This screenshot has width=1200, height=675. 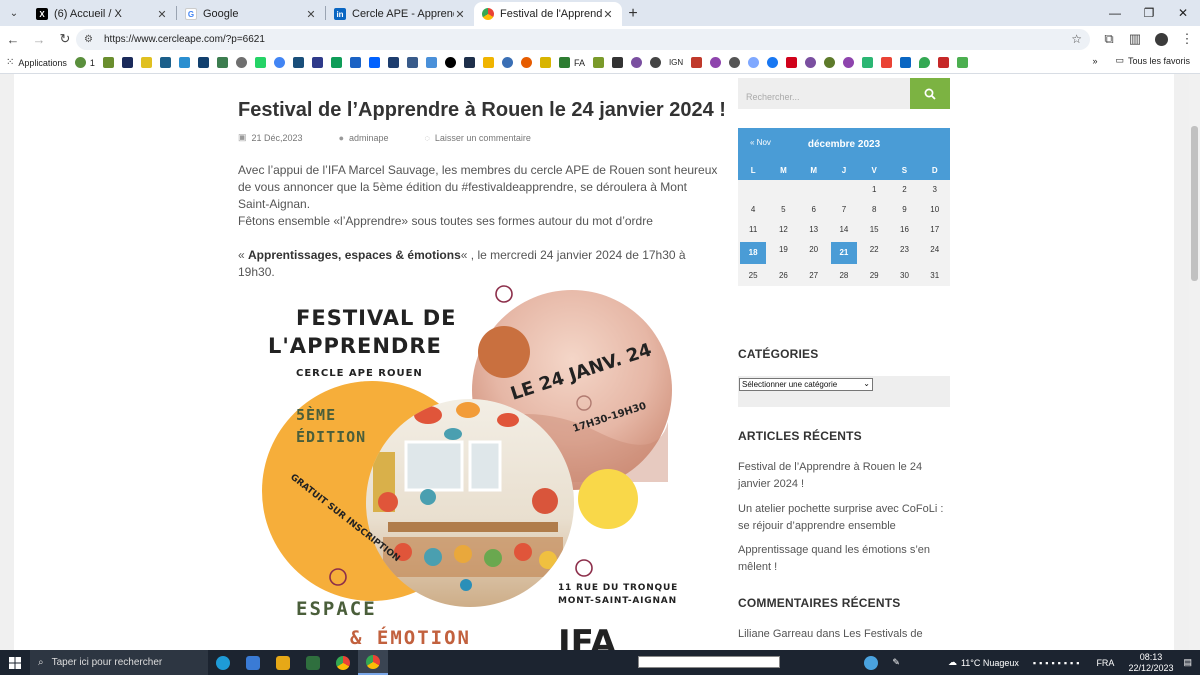 I want to click on back-arrow-icon: ←, so click(x=13, y=39).